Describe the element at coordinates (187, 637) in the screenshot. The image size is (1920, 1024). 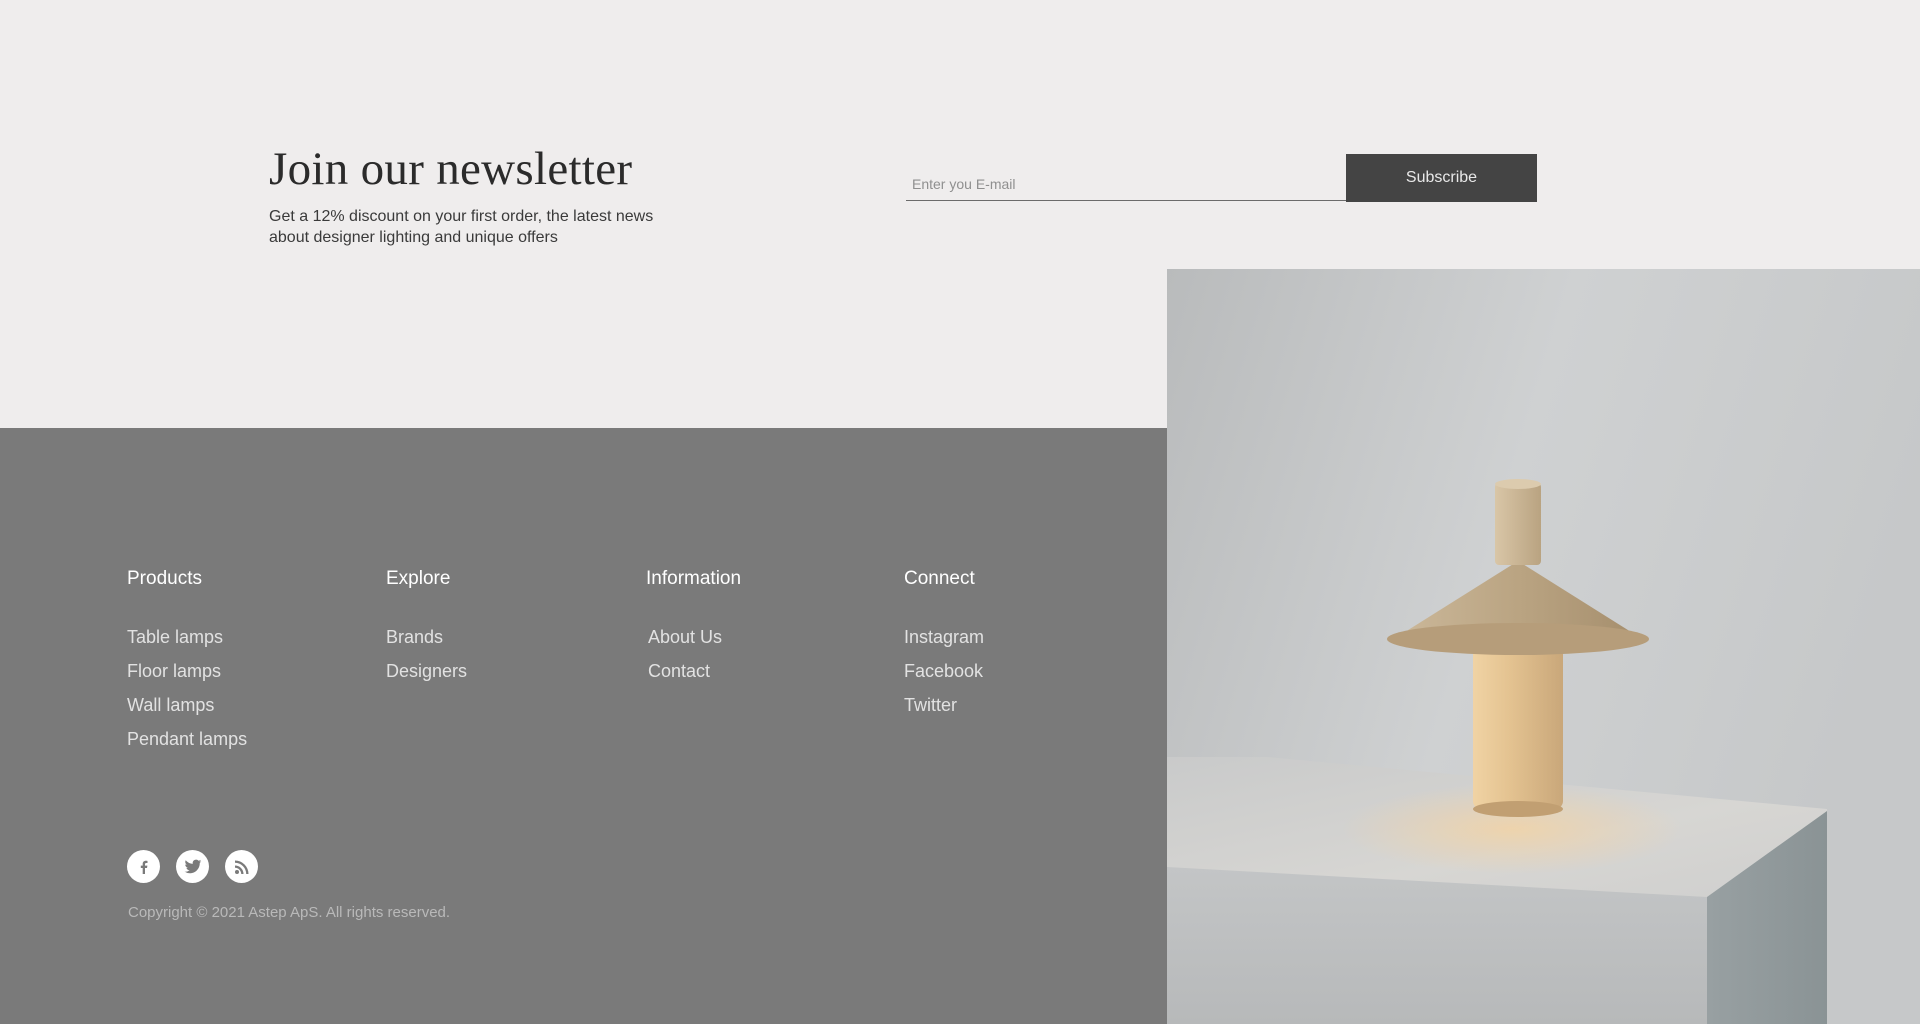
I see `footer-link-table-lamps: Table lamps` at that location.